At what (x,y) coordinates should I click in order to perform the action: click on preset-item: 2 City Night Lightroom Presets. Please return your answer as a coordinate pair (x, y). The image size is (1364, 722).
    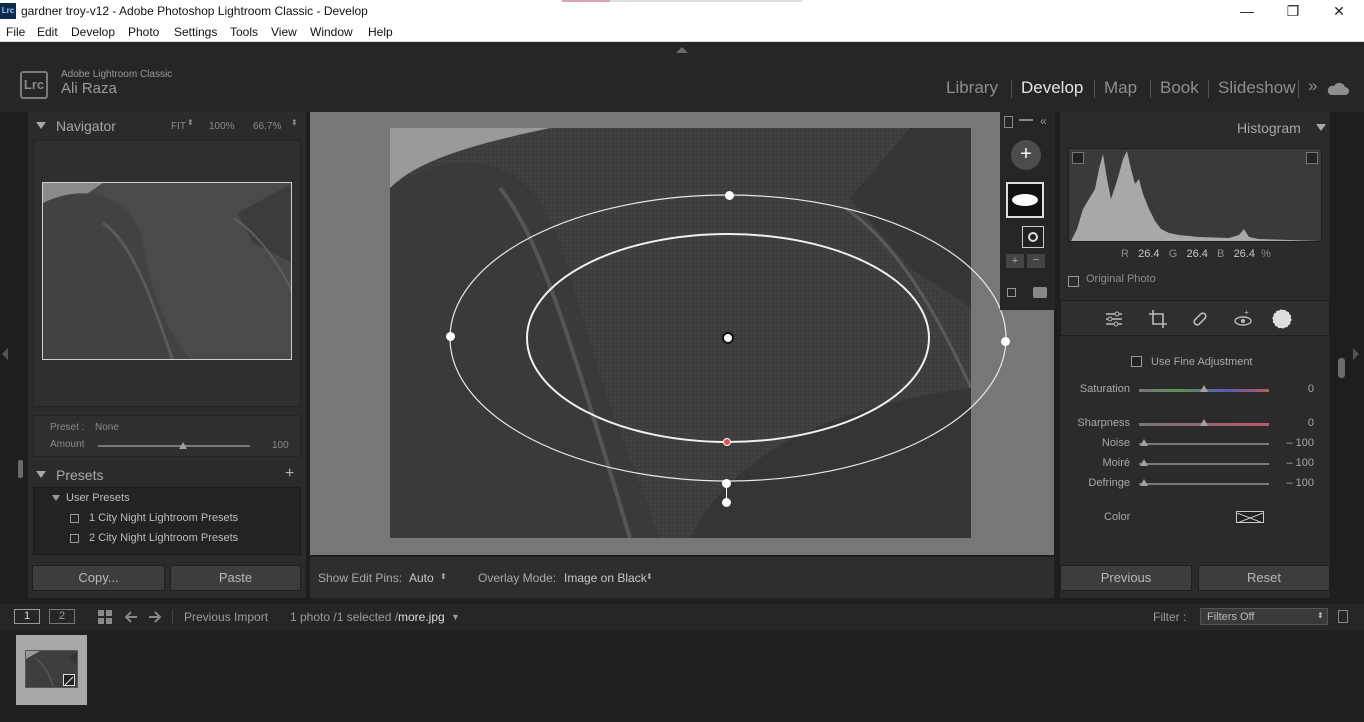
    Looking at the image, I should click on (163, 538).